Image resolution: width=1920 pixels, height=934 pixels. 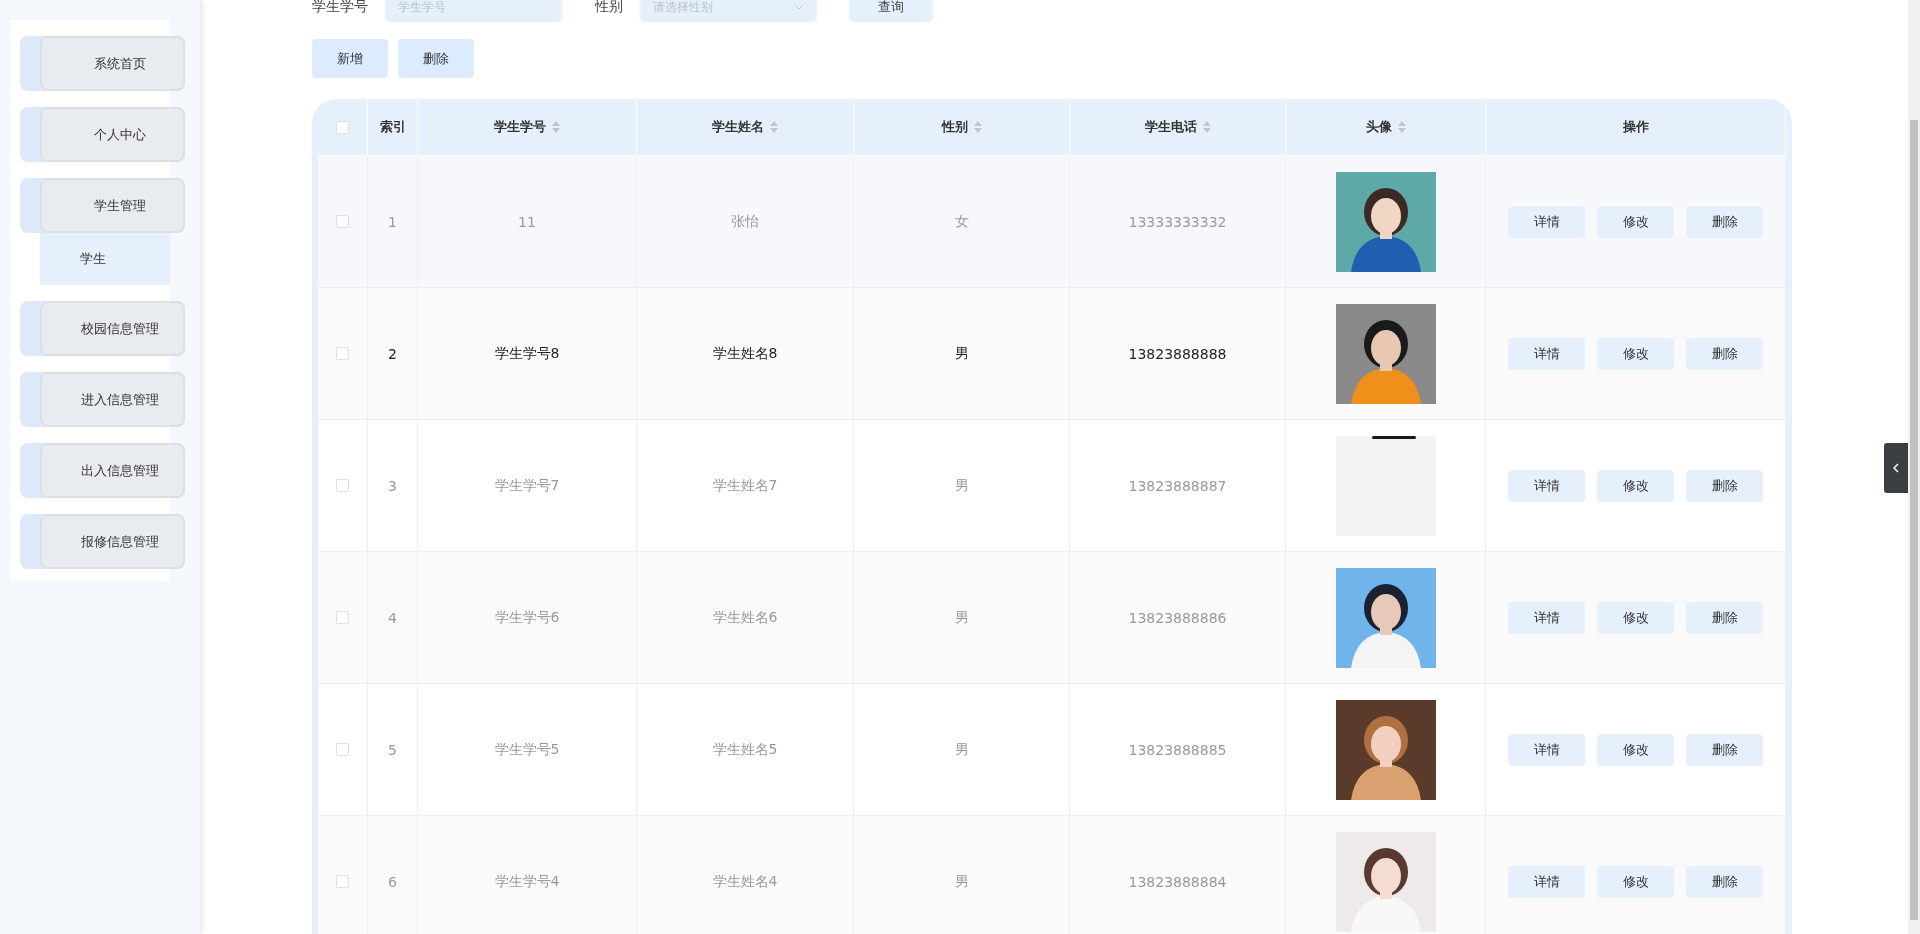 I want to click on table-cell: 13823888886, so click(x=1177, y=617).